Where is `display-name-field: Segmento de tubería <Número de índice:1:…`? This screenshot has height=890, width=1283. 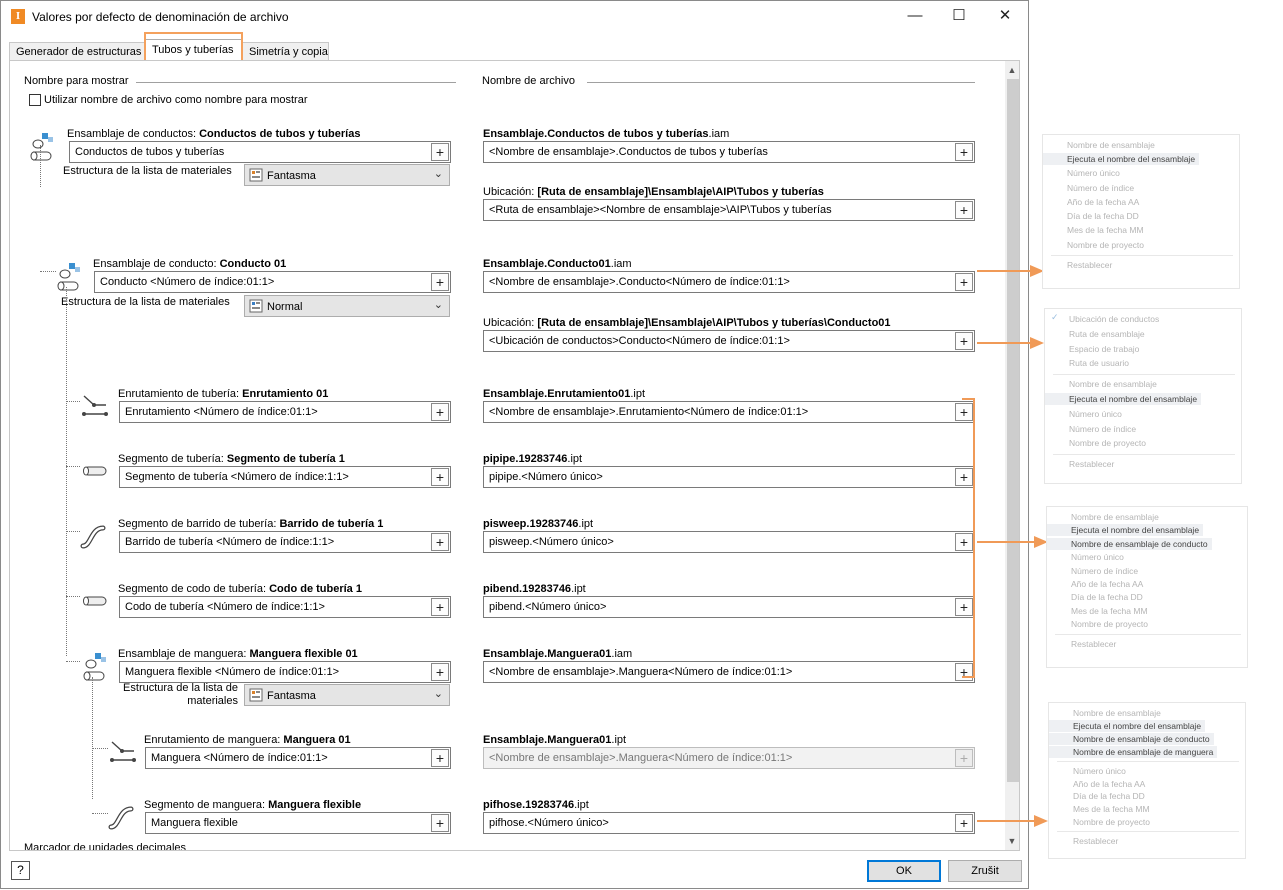
display-name-field: Segmento de tubería <Número de índice:1:… is located at coordinates (285, 477).